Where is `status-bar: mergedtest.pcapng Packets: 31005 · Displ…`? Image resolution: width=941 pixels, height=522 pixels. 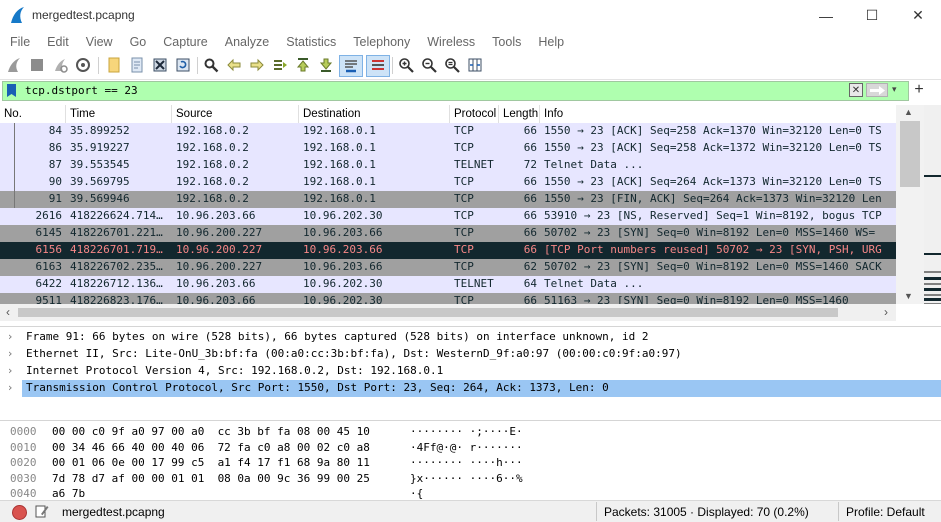
status-bar: mergedtest.pcapng Packets: 31005 · Displ… is located at coordinates (470, 511).